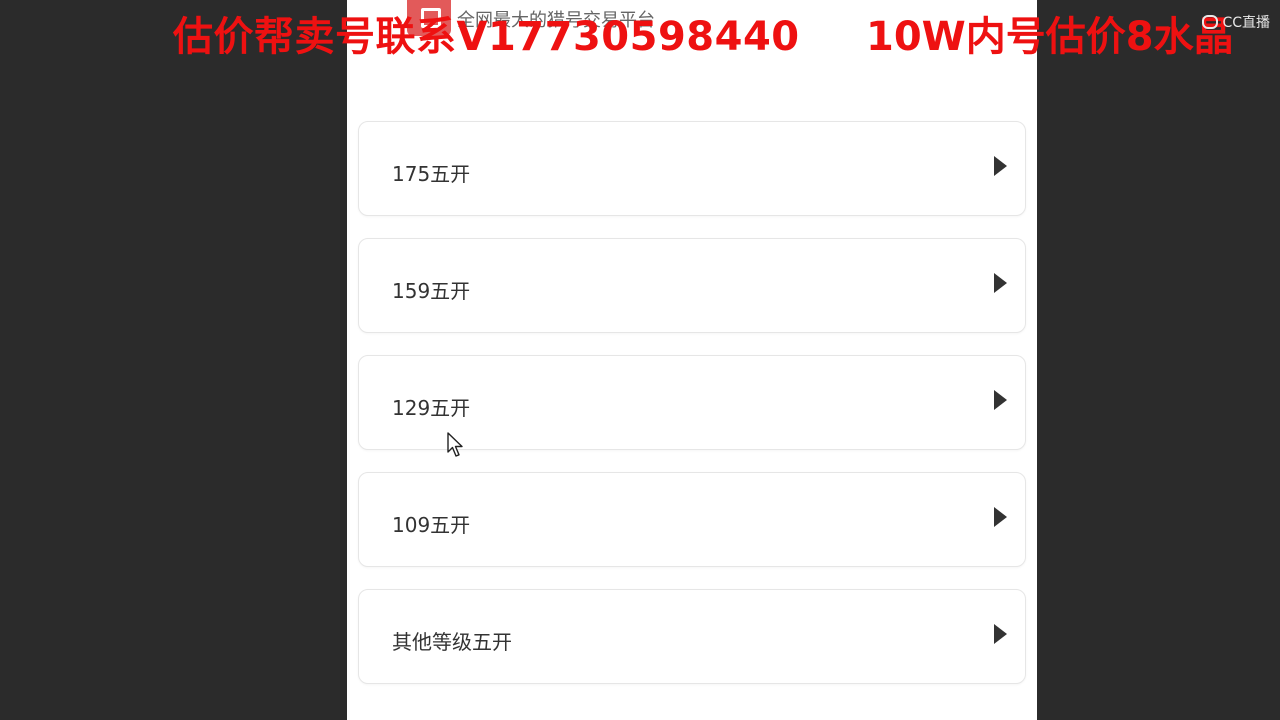  Describe the element at coordinates (692, 636) in the screenshot. I see `list-item: 其他等级五开` at that location.